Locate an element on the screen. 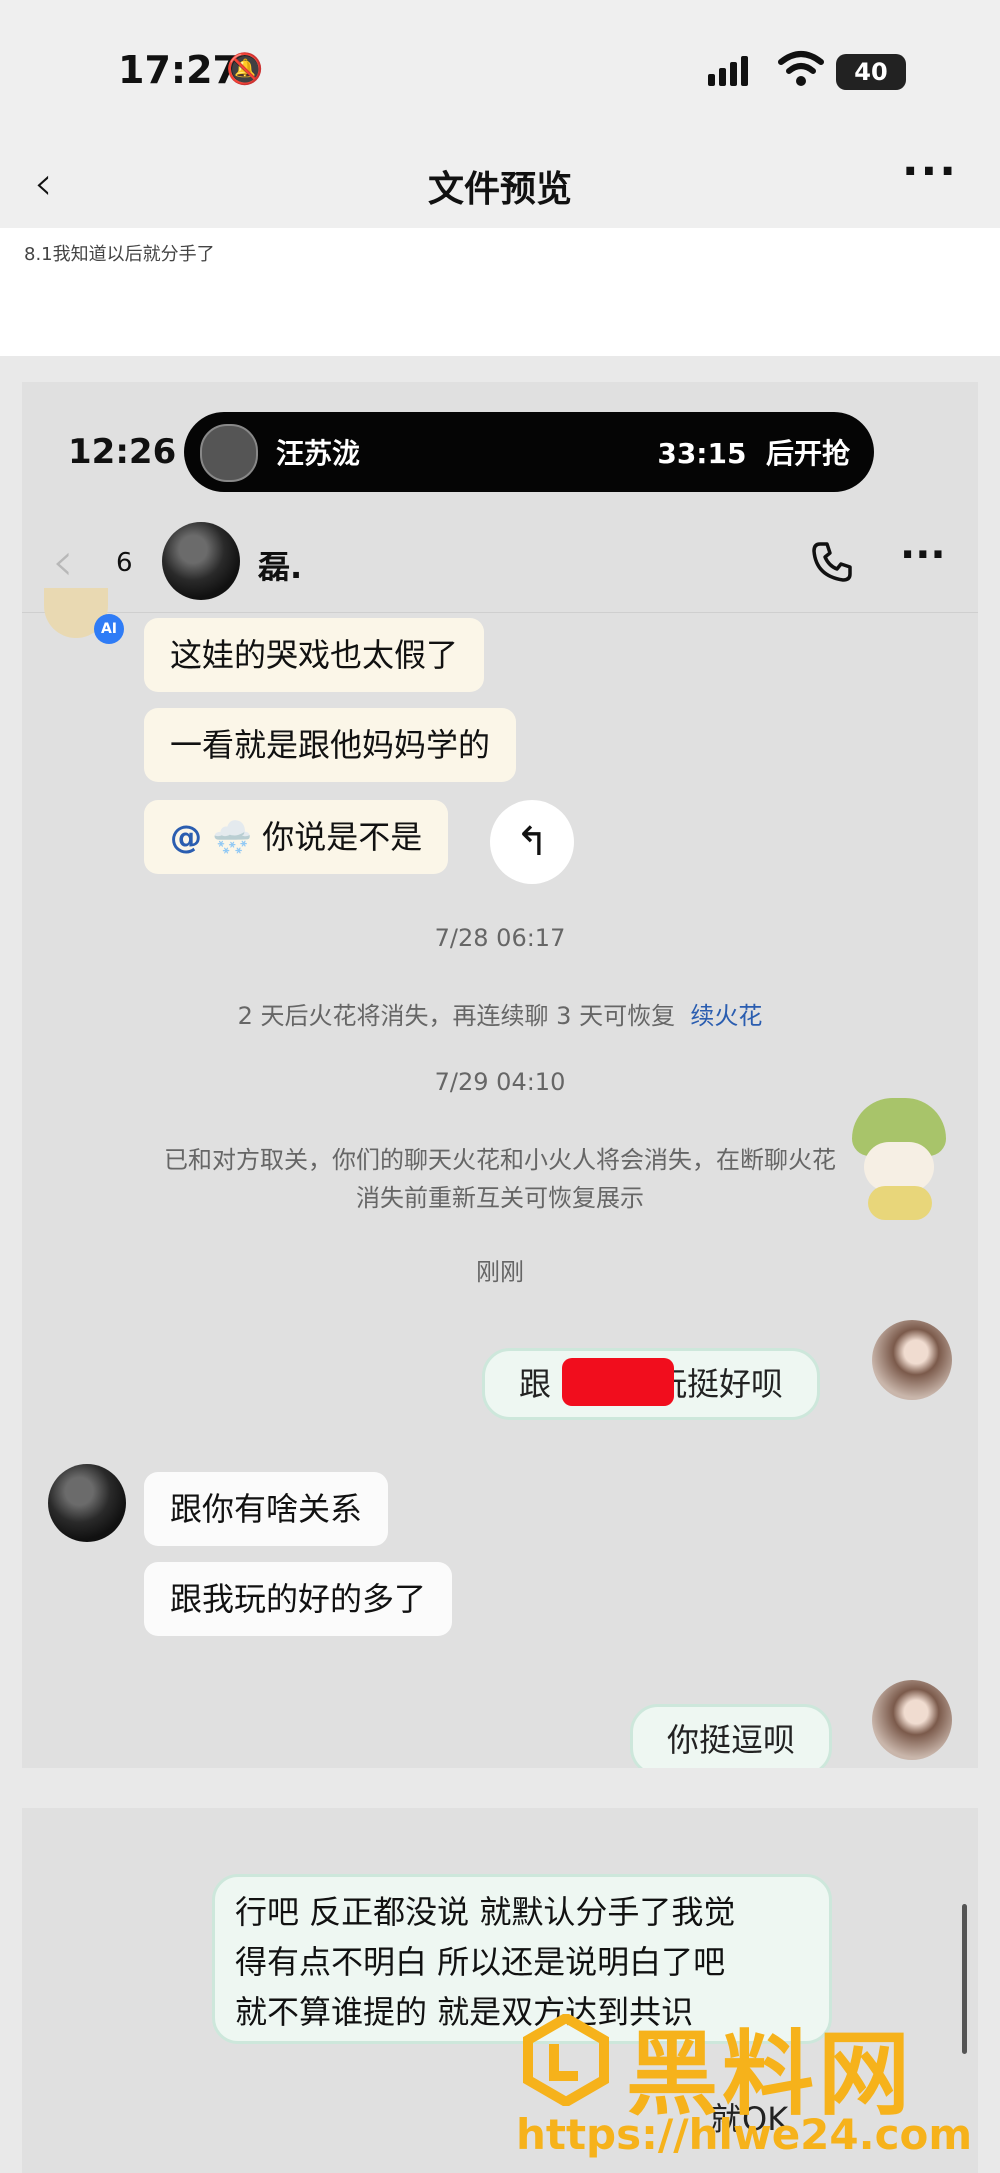 The height and width of the screenshot is (2173, 1000). contact-name: 磊. is located at coordinates (280, 567).